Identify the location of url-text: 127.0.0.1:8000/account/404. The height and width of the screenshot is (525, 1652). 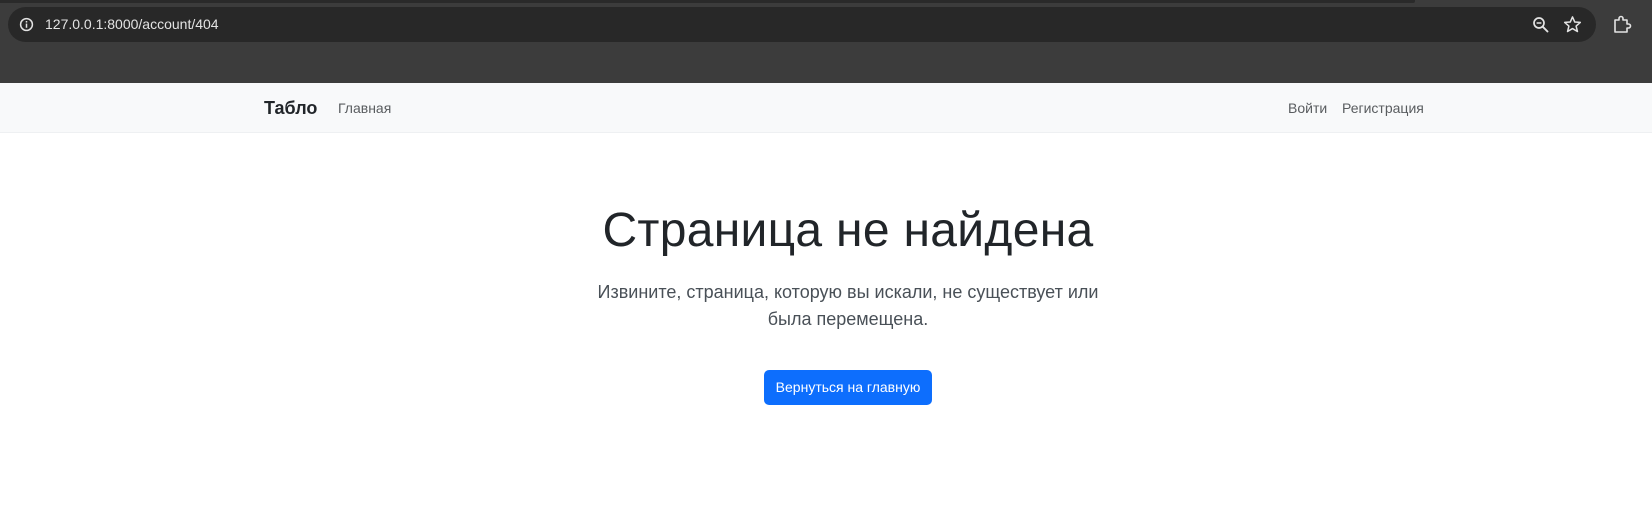
(132, 24).